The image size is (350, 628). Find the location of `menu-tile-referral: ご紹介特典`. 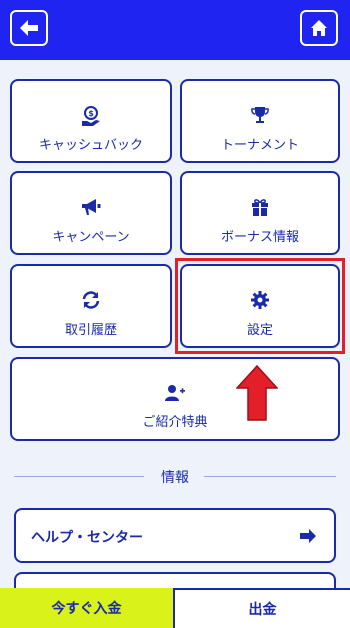

menu-tile-referral: ご紹介特典 is located at coordinates (175, 399).